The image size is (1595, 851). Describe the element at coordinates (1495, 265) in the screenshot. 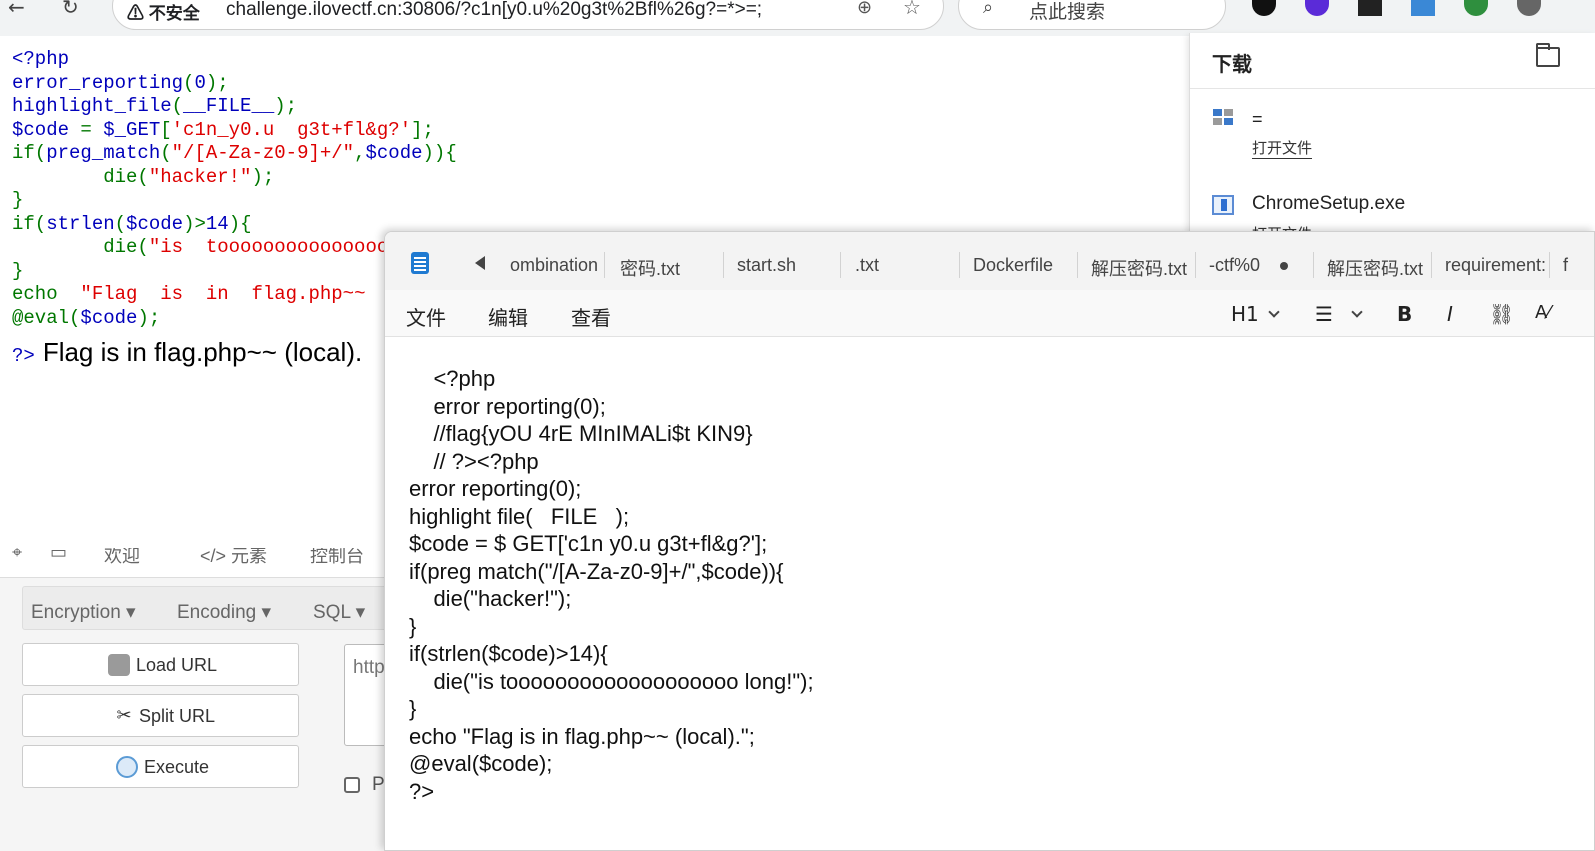

I see `tab-requirements: requirement:` at that location.